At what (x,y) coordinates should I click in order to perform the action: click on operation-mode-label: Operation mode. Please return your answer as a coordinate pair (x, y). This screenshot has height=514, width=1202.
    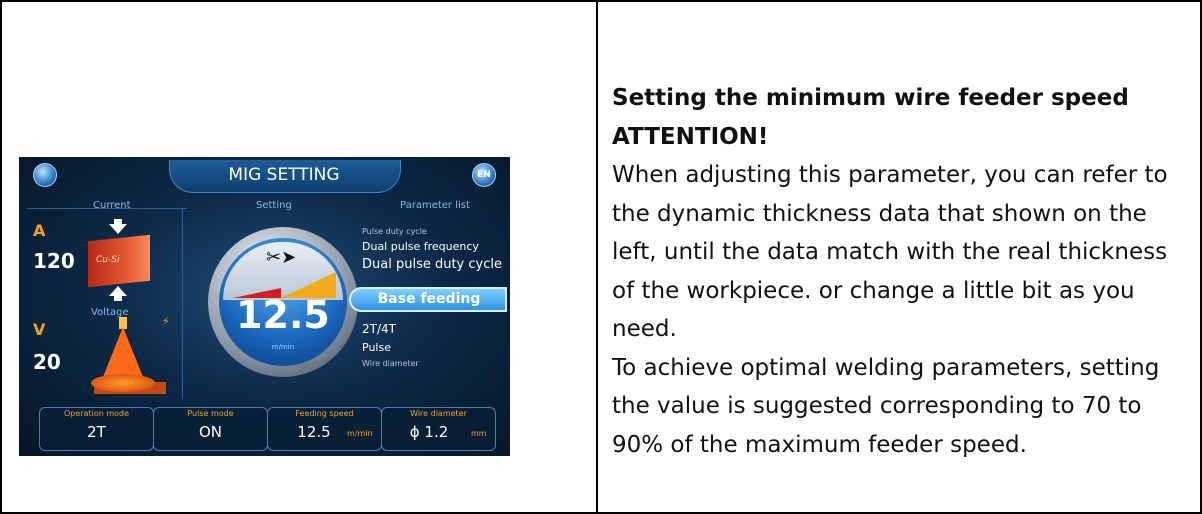
    Looking at the image, I should click on (96, 413).